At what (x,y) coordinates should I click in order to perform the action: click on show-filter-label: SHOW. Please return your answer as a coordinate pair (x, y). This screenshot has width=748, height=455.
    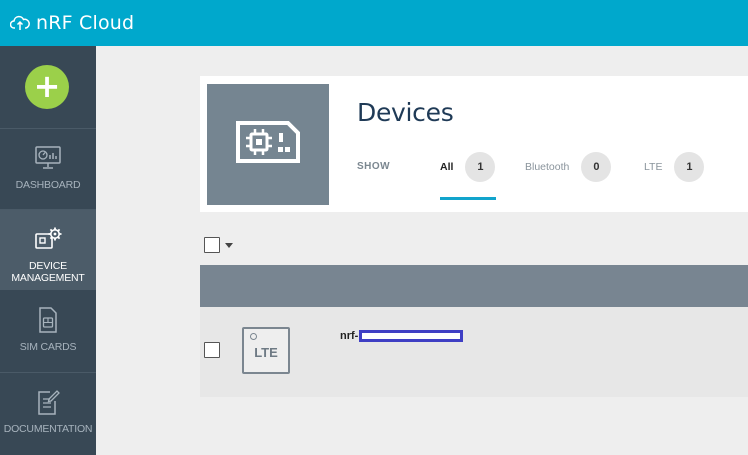
    Looking at the image, I should click on (374, 166).